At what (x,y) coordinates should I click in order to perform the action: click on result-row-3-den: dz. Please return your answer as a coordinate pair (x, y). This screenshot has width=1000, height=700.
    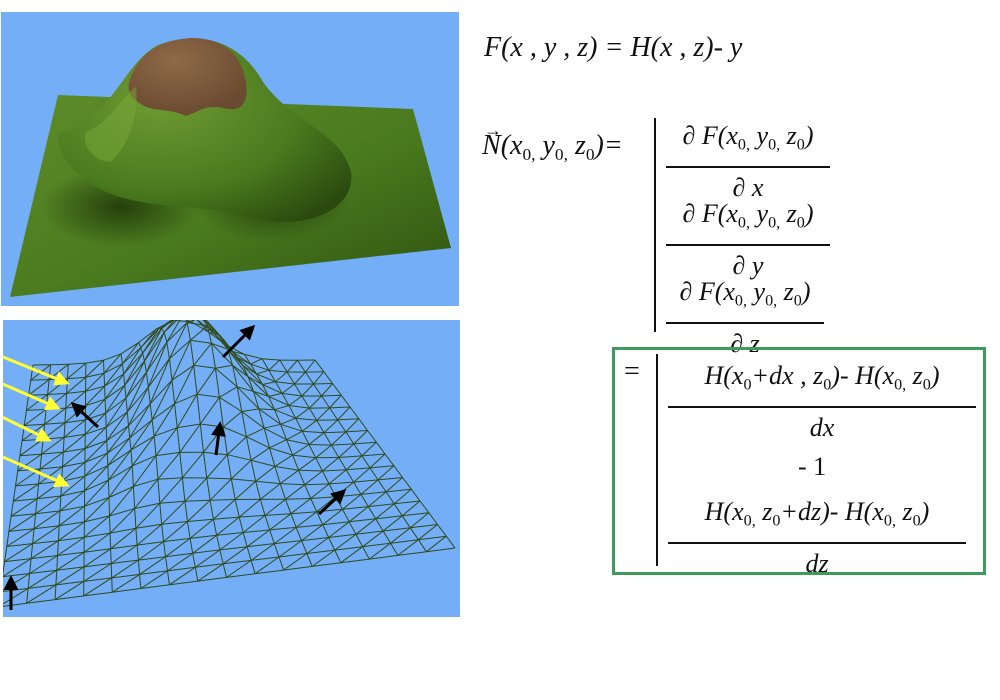
    Looking at the image, I should click on (817, 563).